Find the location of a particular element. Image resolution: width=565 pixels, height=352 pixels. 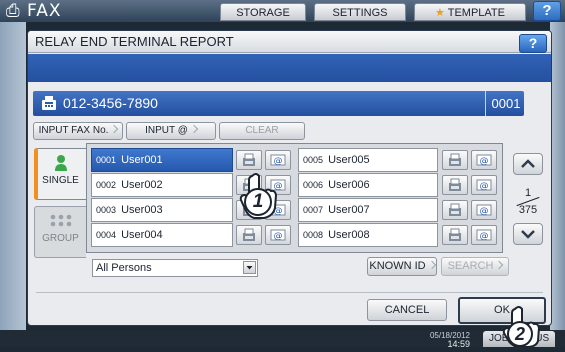

list-item: 0005 User005 is located at coordinates (368, 160).